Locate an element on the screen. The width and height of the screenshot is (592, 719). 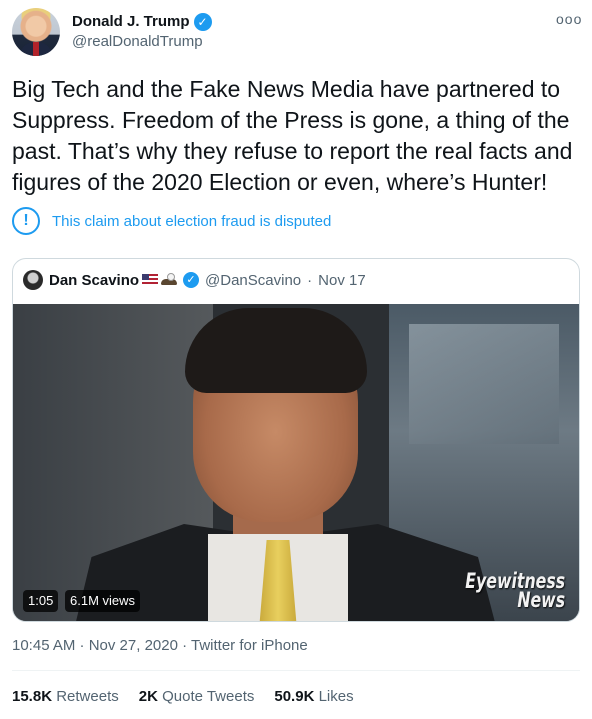
quoted-author-avatar is located at coordinates (33, 280).